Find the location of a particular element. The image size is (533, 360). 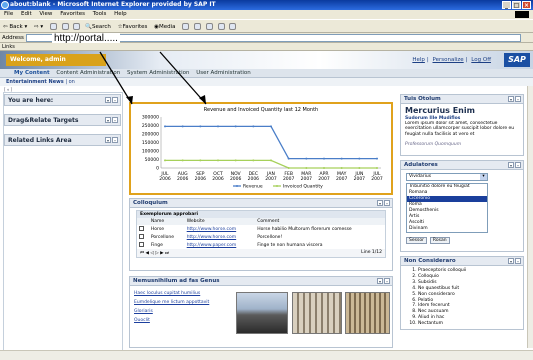

discuss-icon is located at coordinates (233, 26).